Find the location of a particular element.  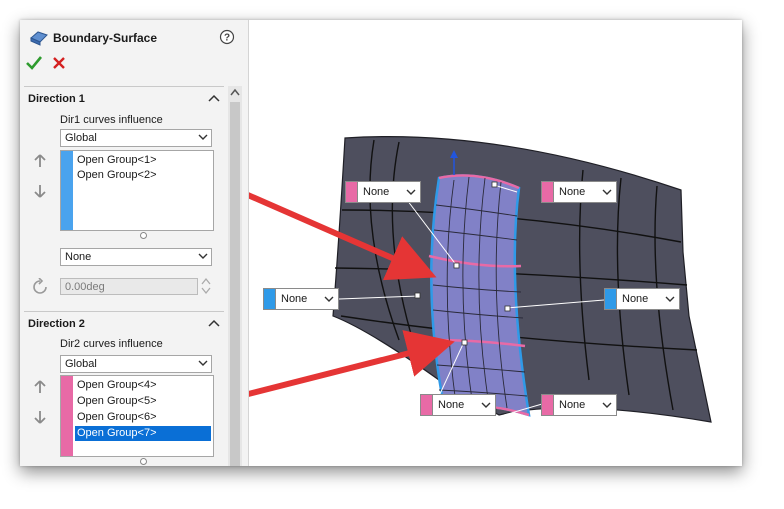

ok-check-icon is located at coordinates (34, 63).